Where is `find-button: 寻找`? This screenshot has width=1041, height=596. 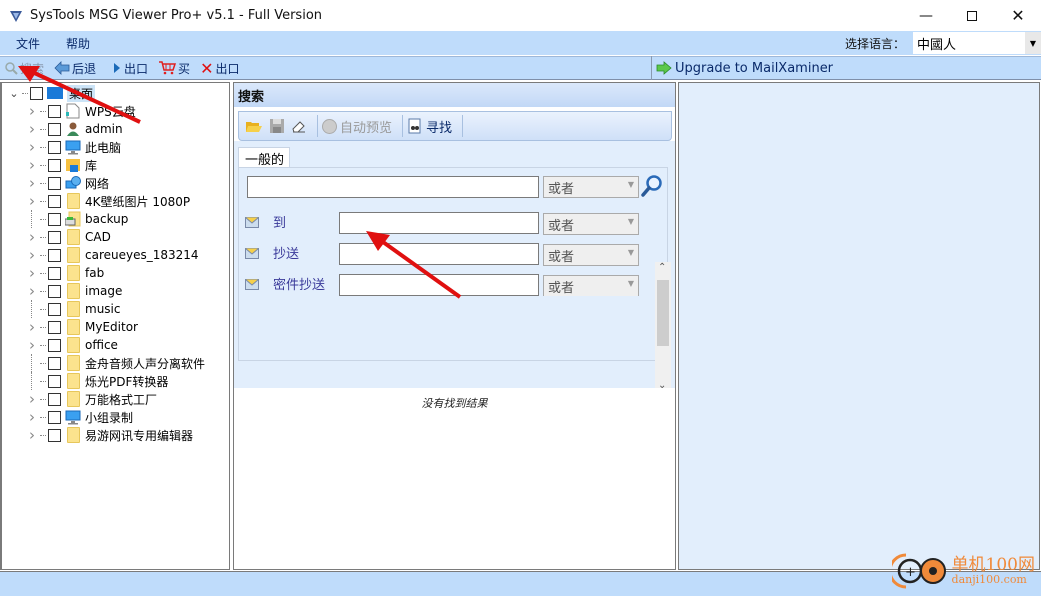 find-button: 寻找 is located at coordinates (429, 126).